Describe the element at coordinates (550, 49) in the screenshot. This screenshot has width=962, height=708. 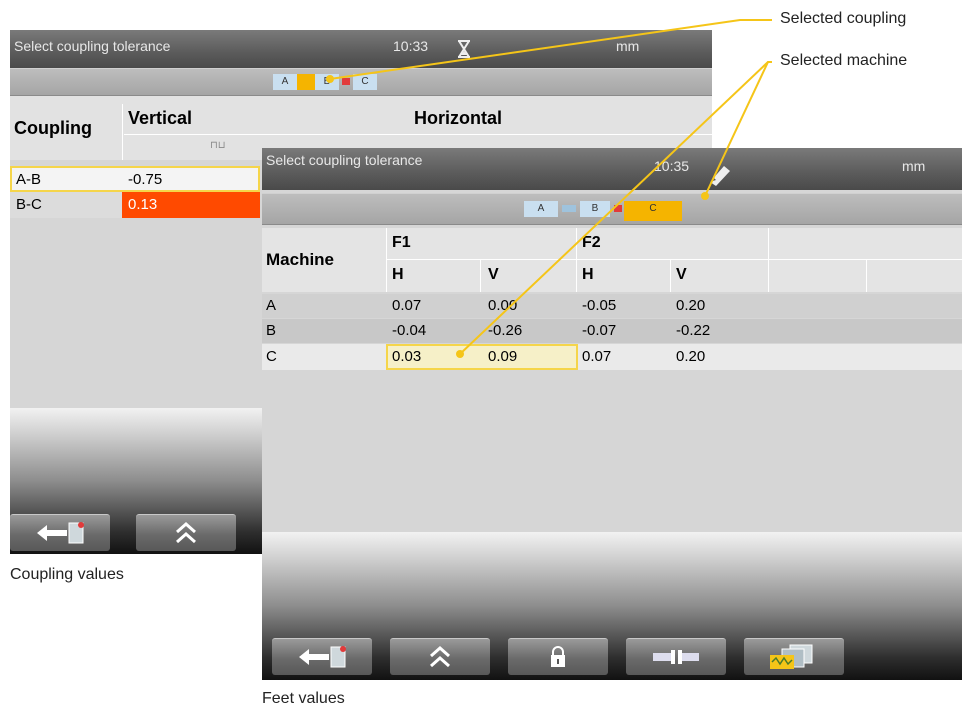
I see `leader-line-coupling` at that location.